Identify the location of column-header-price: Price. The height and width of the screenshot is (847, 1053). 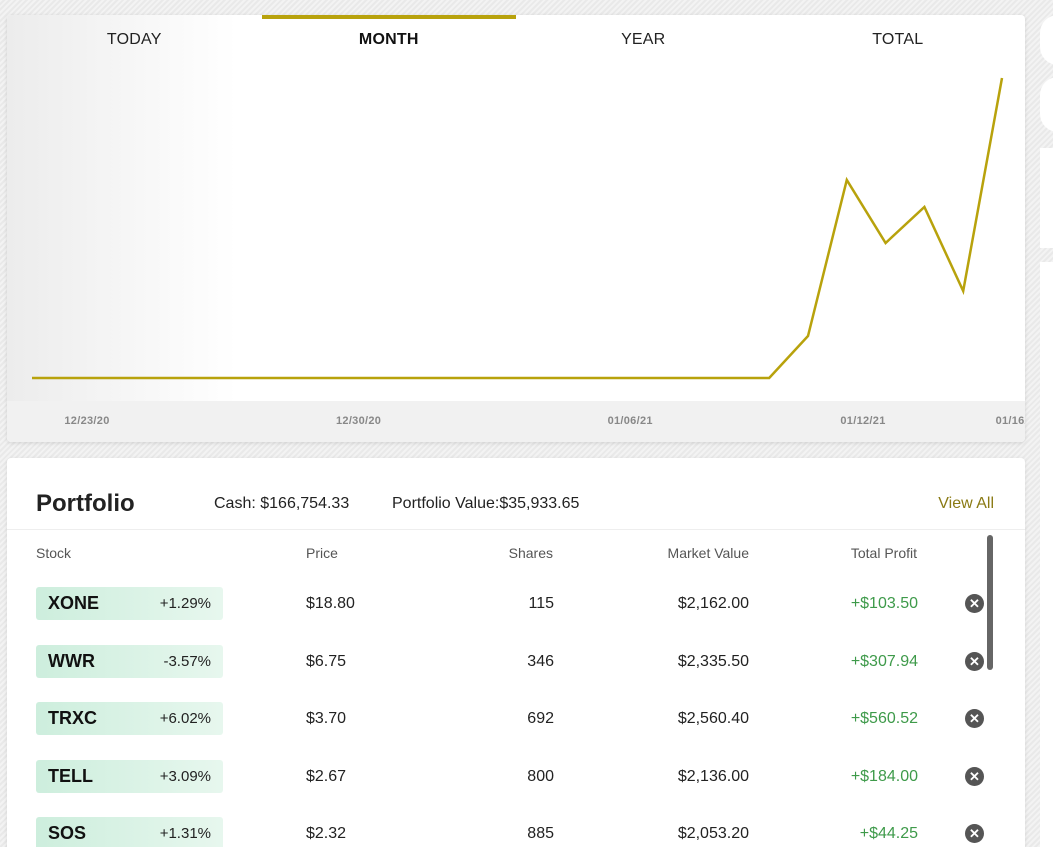
(322, 553).